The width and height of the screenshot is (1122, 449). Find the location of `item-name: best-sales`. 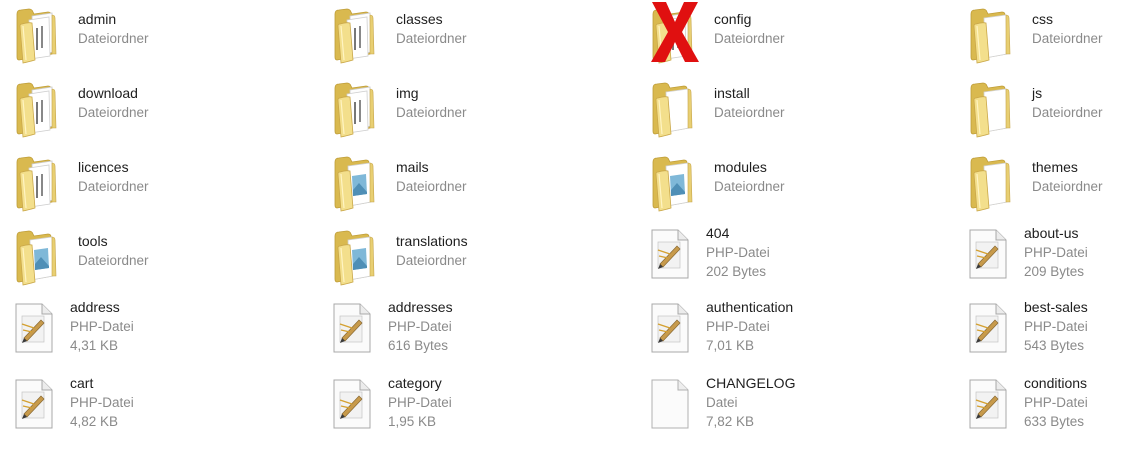

item-name: best-sales is located at coordinates (1056, 307).